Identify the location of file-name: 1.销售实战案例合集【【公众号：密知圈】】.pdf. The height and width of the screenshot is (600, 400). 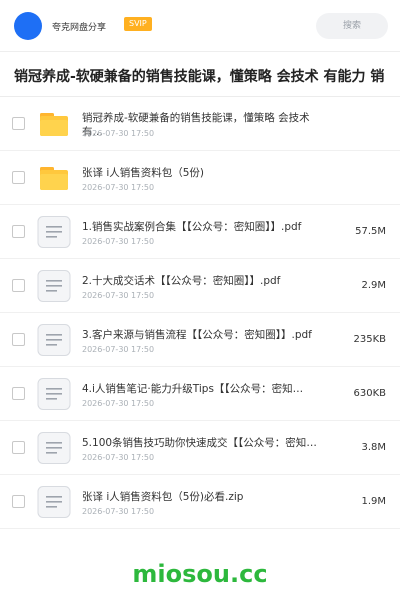
(192, 227).